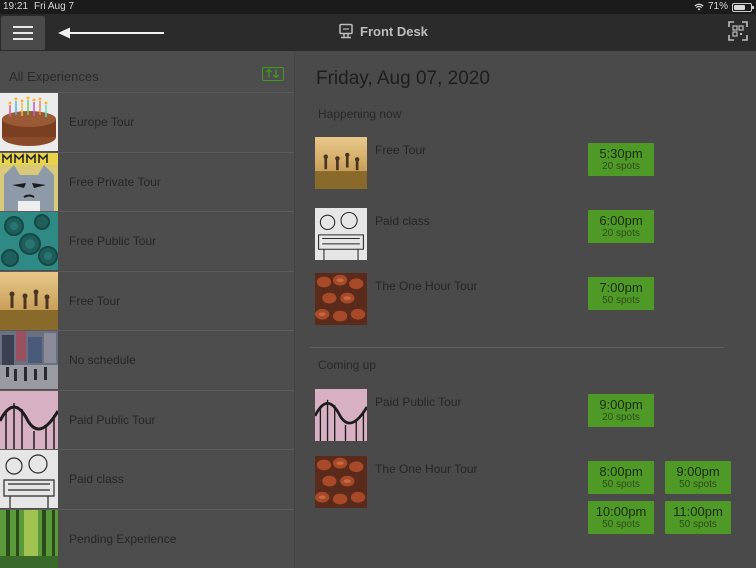 The width and height of the screenshot is (756, 568). What do you see at coordinates (147, 123) in the screenshot?
I see `sidebar-item-europe-tour: Europe Tour` at bounding box center [147, 123].